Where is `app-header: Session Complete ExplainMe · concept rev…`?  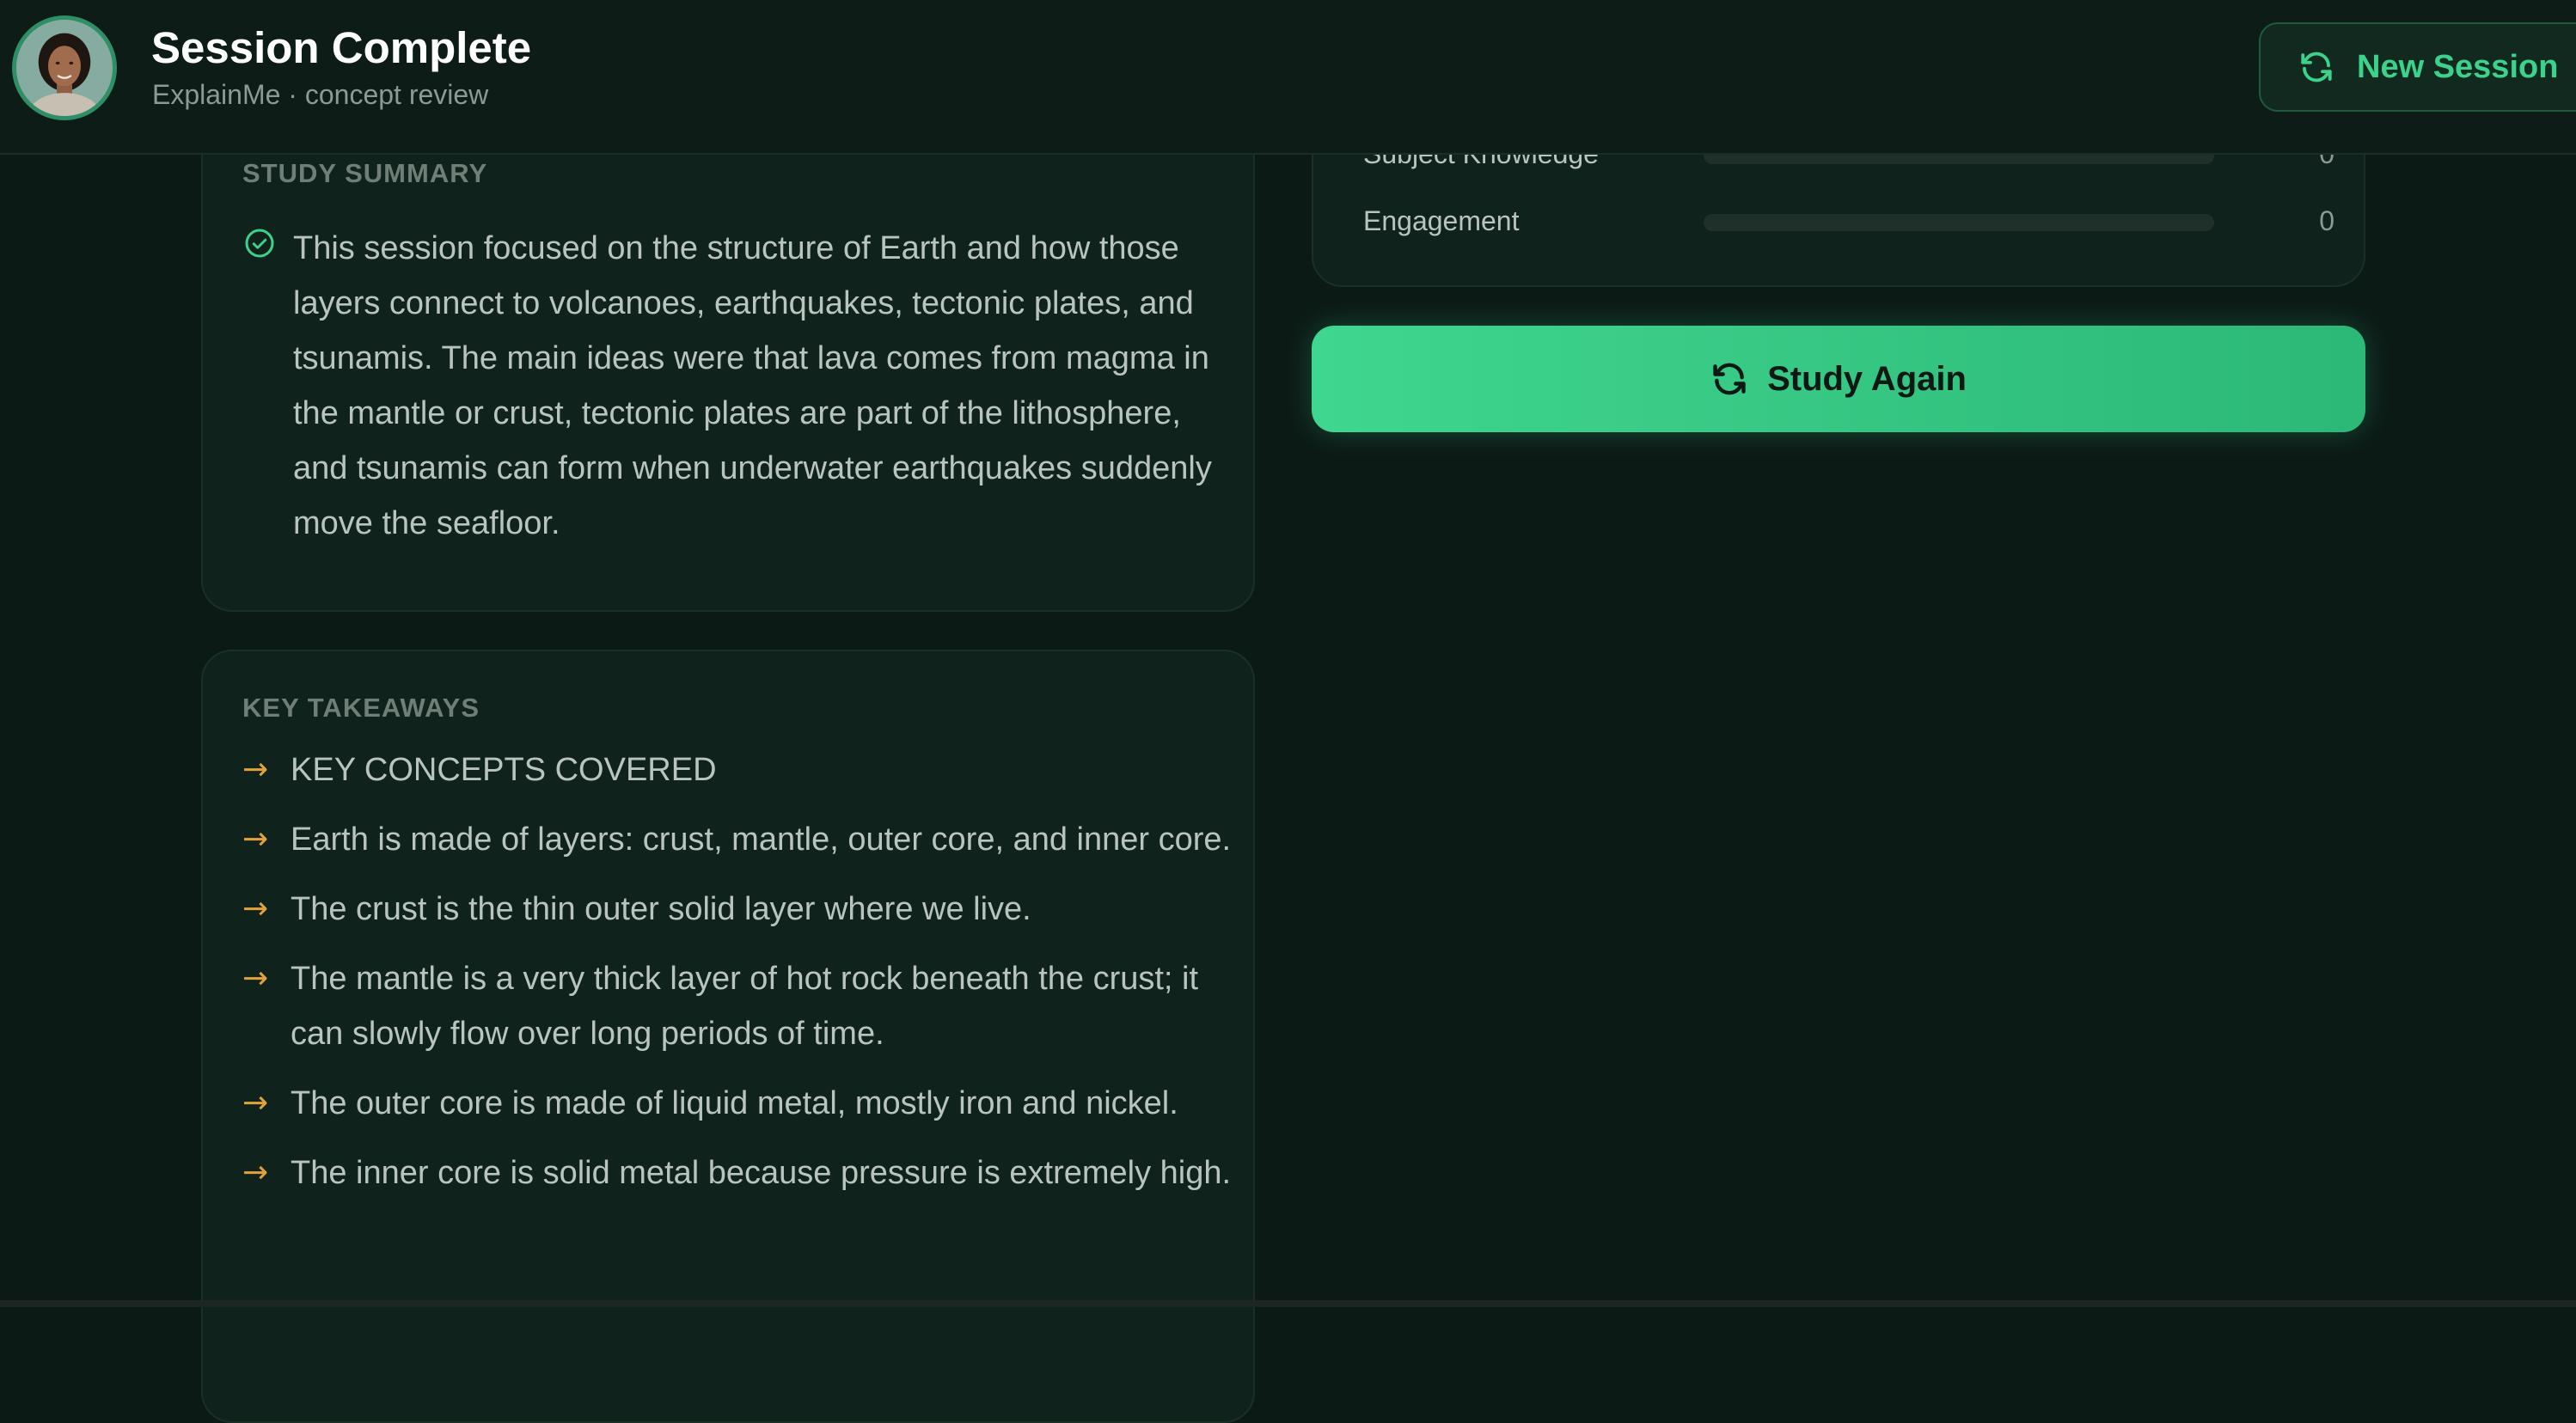 app-header: Session Complete ExplainMe · concept rev… is located at coordinates (1288, 78).